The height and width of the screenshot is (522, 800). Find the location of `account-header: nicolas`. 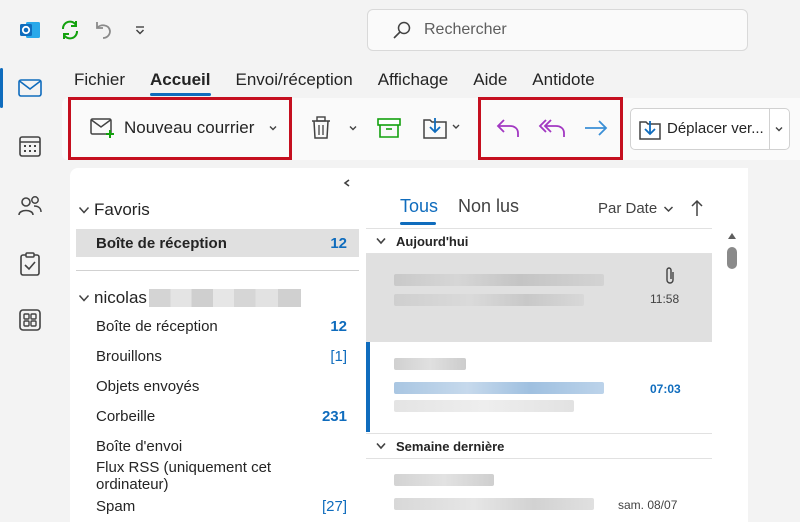

account-header: nicolas is located at coordinates (189, 298).